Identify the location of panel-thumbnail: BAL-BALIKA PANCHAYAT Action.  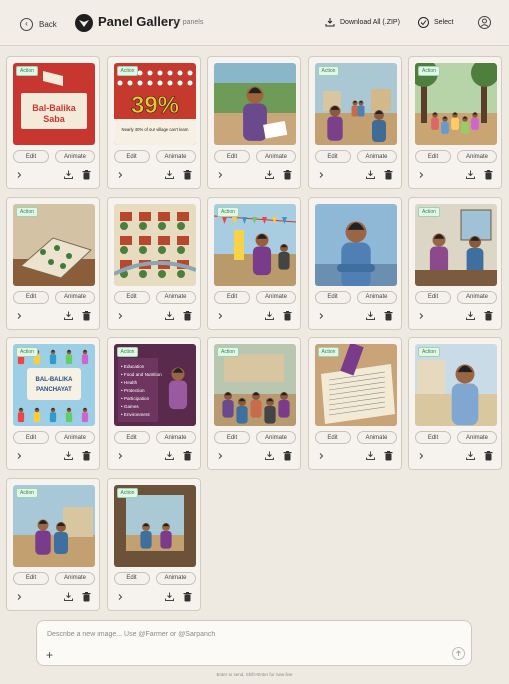
(54, 385).